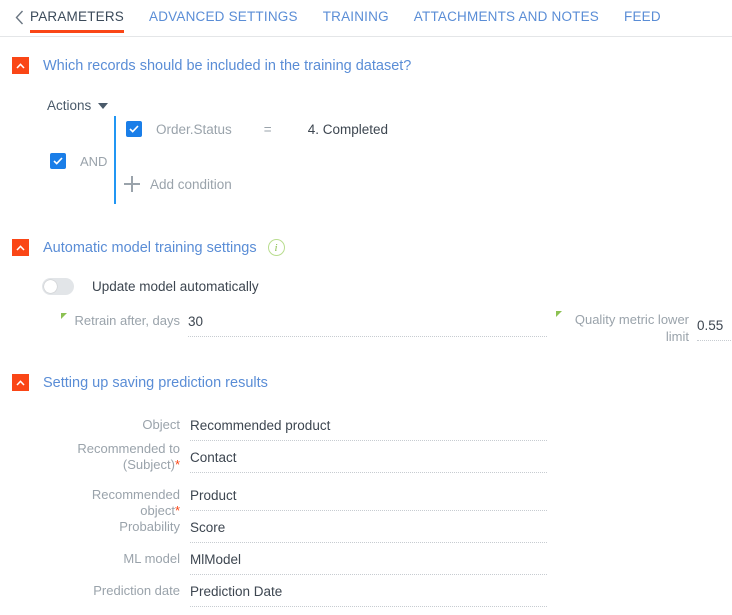 The width and height of the screenshot is (732, 615). I want to click on tab-parameters: PARAMETERS, so click(77, 21).